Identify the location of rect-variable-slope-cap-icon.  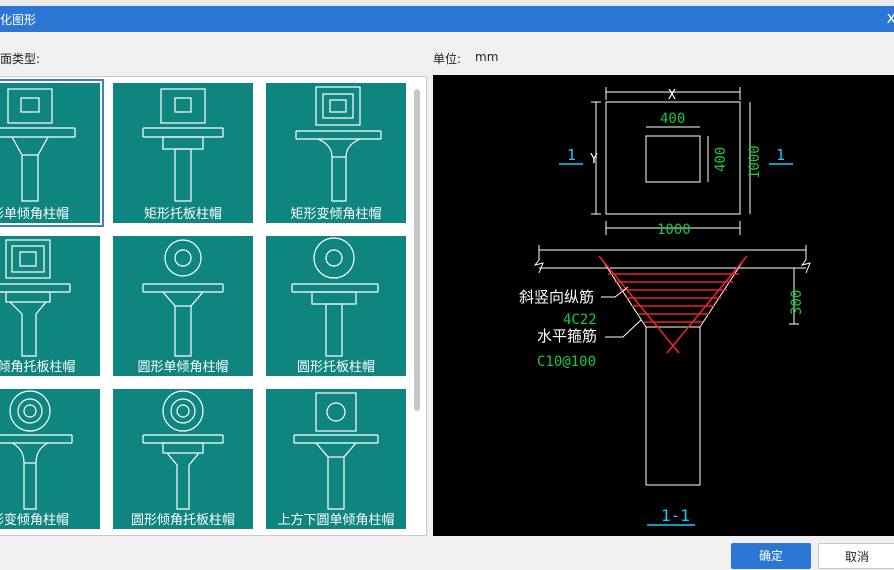
(338, 144).